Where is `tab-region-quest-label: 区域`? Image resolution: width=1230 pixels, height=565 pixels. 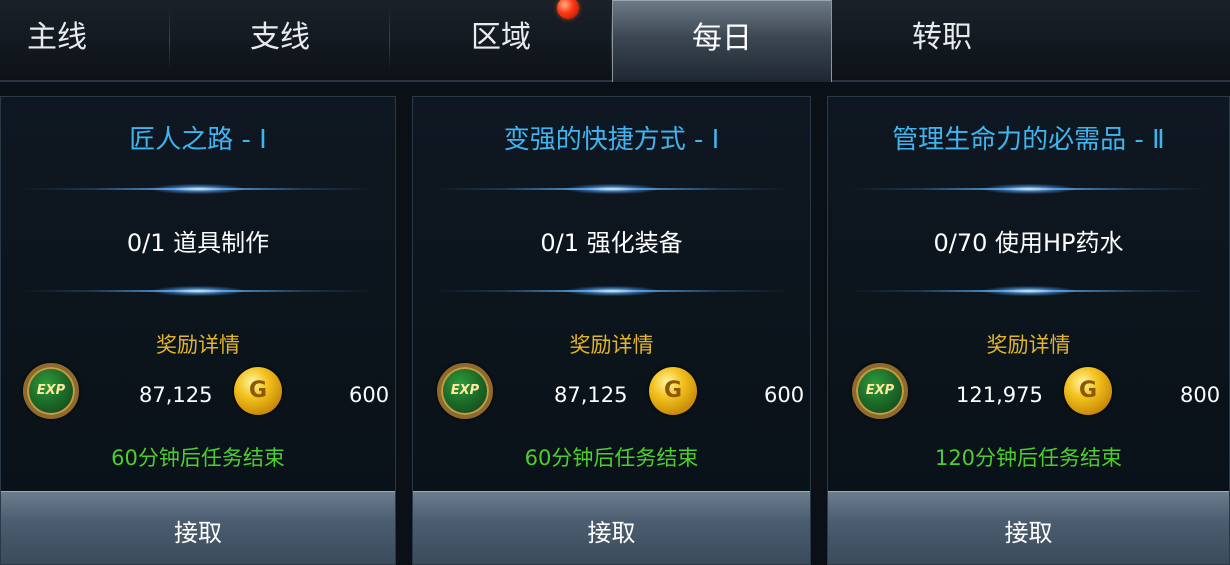
tab-region-quest-label: 区域 is located at coordinates (501, 37).